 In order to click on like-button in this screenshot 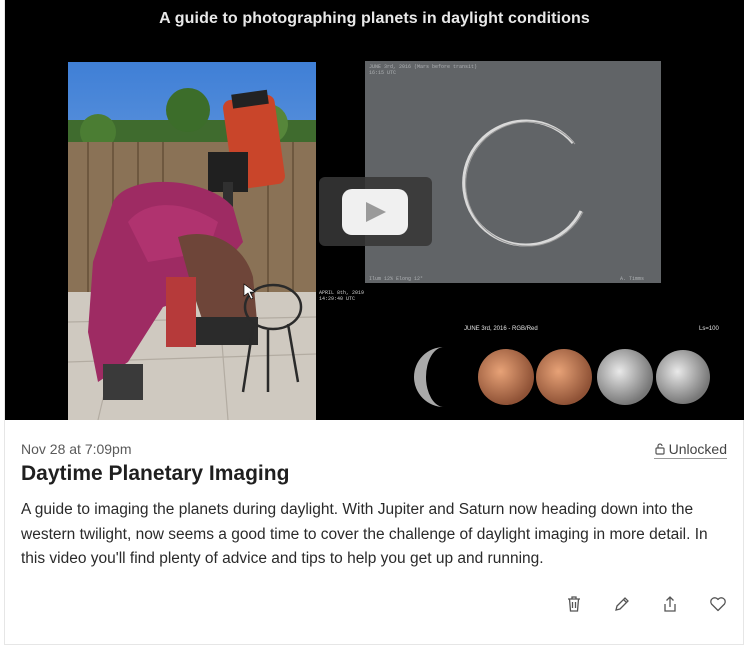, I will do `click(718, 604)`.